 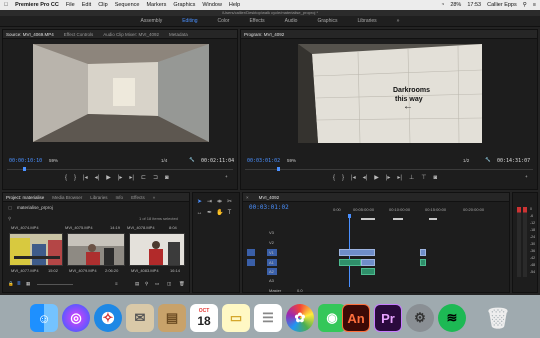 I want to click on siri-icon: ◎, so click(x=76, y=318).